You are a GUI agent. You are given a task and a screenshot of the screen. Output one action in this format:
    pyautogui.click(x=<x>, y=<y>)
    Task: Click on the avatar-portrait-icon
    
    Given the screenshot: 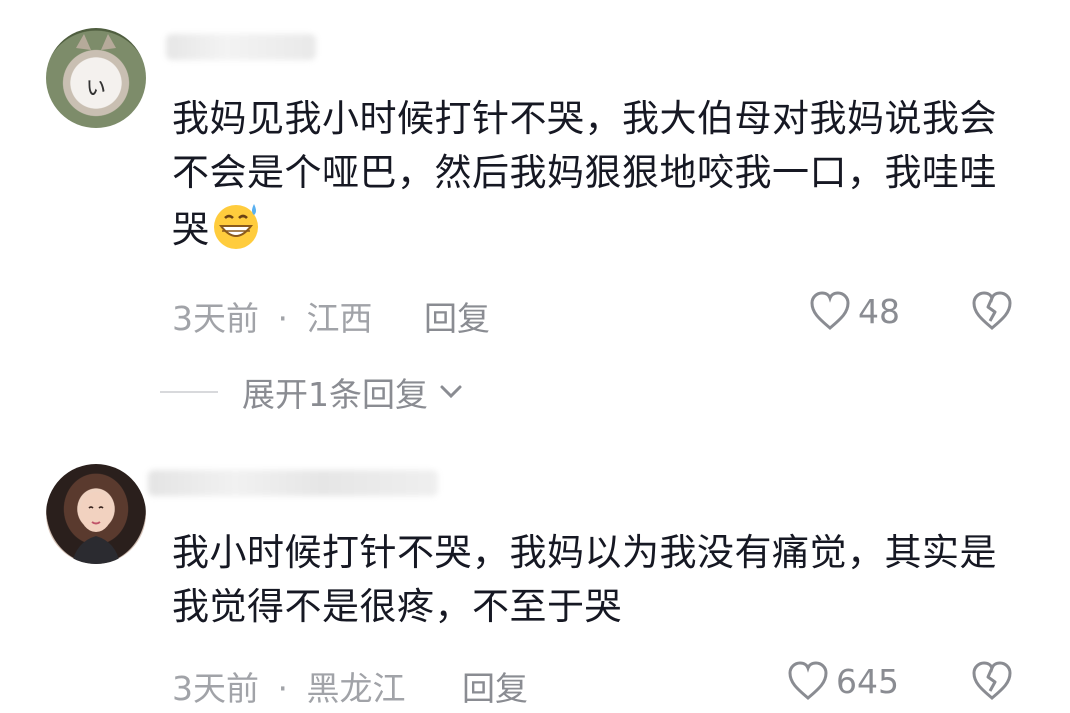 What is the action you would take?
    pyautogui.click(x=96, y=528)
    